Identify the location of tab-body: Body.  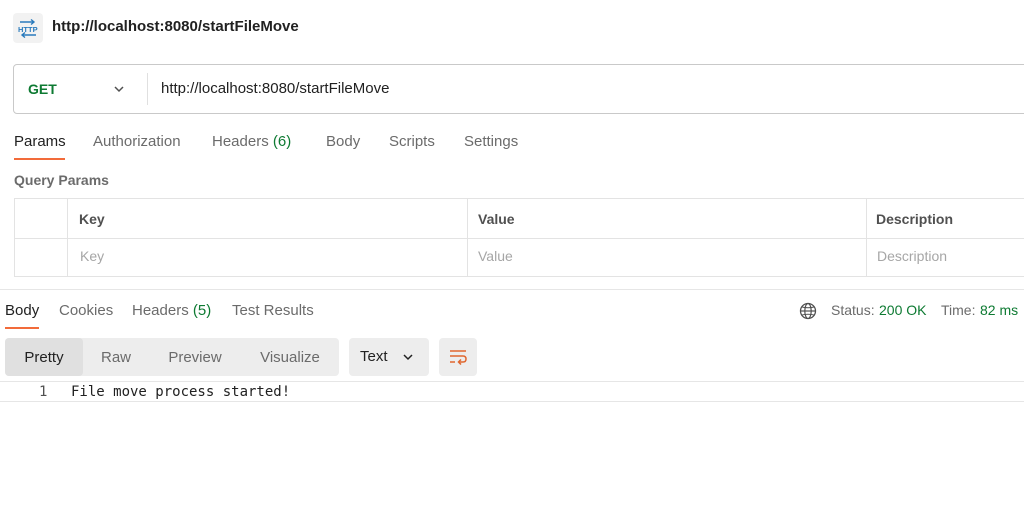
(343, 141).